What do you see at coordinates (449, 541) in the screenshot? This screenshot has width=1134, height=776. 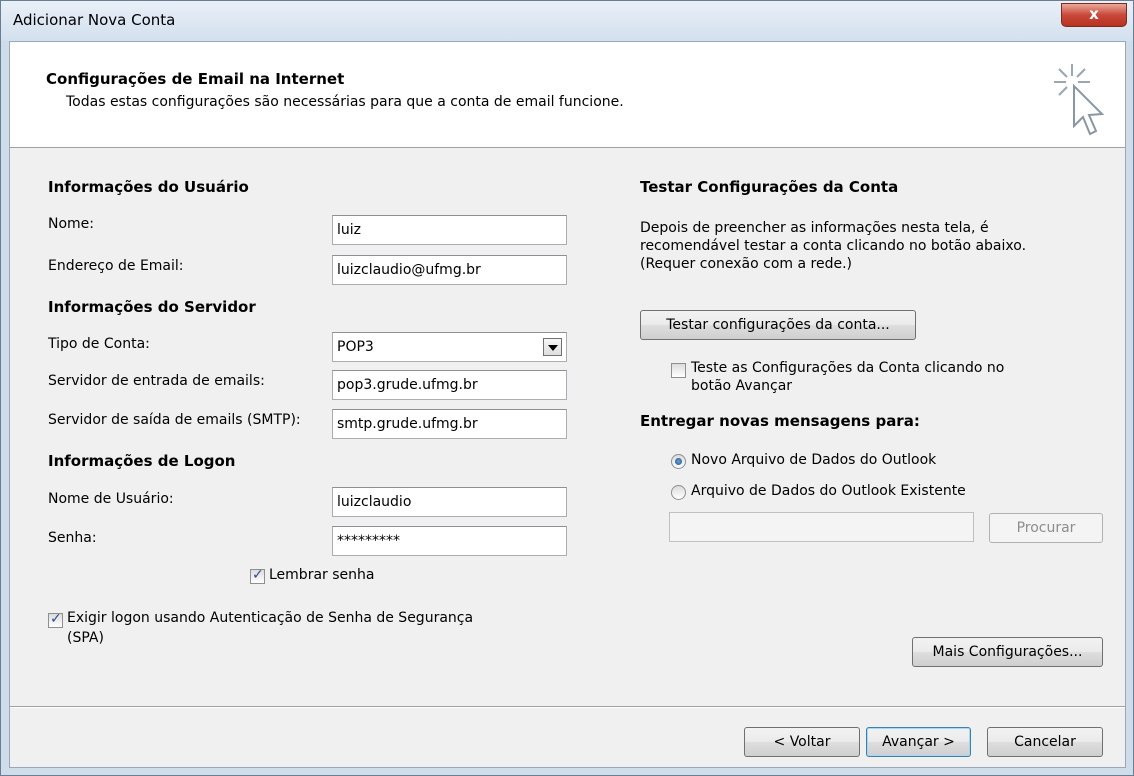 I see `password-field: *********` at bounding box center [449, 541].